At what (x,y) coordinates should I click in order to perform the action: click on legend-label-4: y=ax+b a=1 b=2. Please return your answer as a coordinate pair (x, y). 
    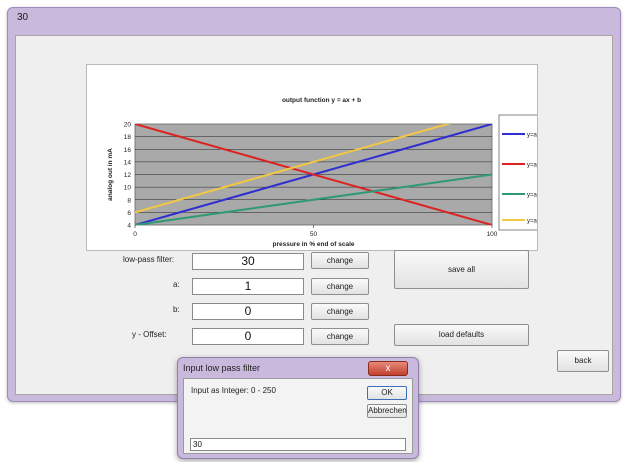
    Looking at the image, I should click on (532, 221).